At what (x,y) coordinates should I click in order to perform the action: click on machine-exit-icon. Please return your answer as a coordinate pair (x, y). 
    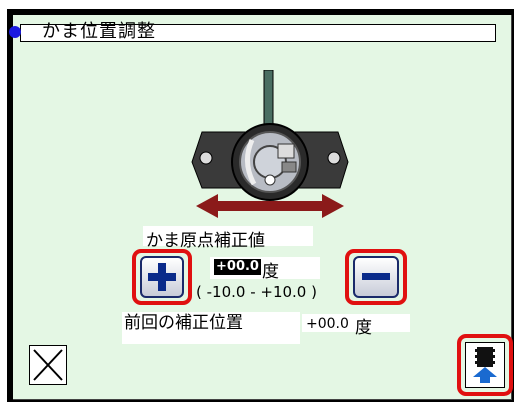
    Looking at the image, I should click on (485, 365).